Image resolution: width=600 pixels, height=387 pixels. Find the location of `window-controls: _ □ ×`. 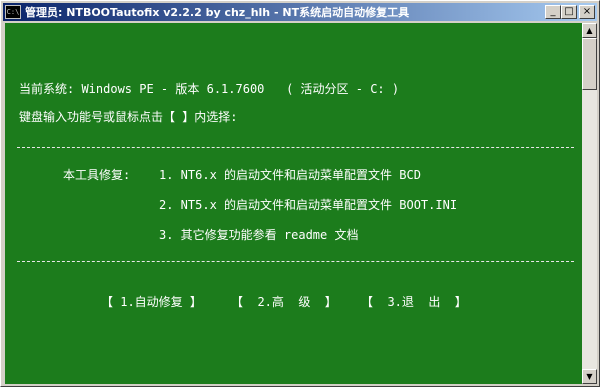

window-controls: _ □ × is located at coordinates (570, 12).